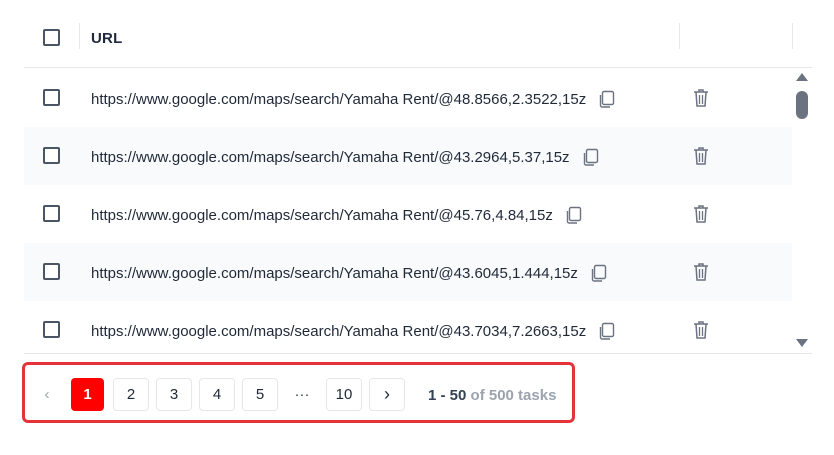 Image resolution: width=834 pixels, height=455 pixels. What do you see at coordinates (802, 211) in the screenshot?
I see `vertical-scrollbar` at bounding box center [802, 211].